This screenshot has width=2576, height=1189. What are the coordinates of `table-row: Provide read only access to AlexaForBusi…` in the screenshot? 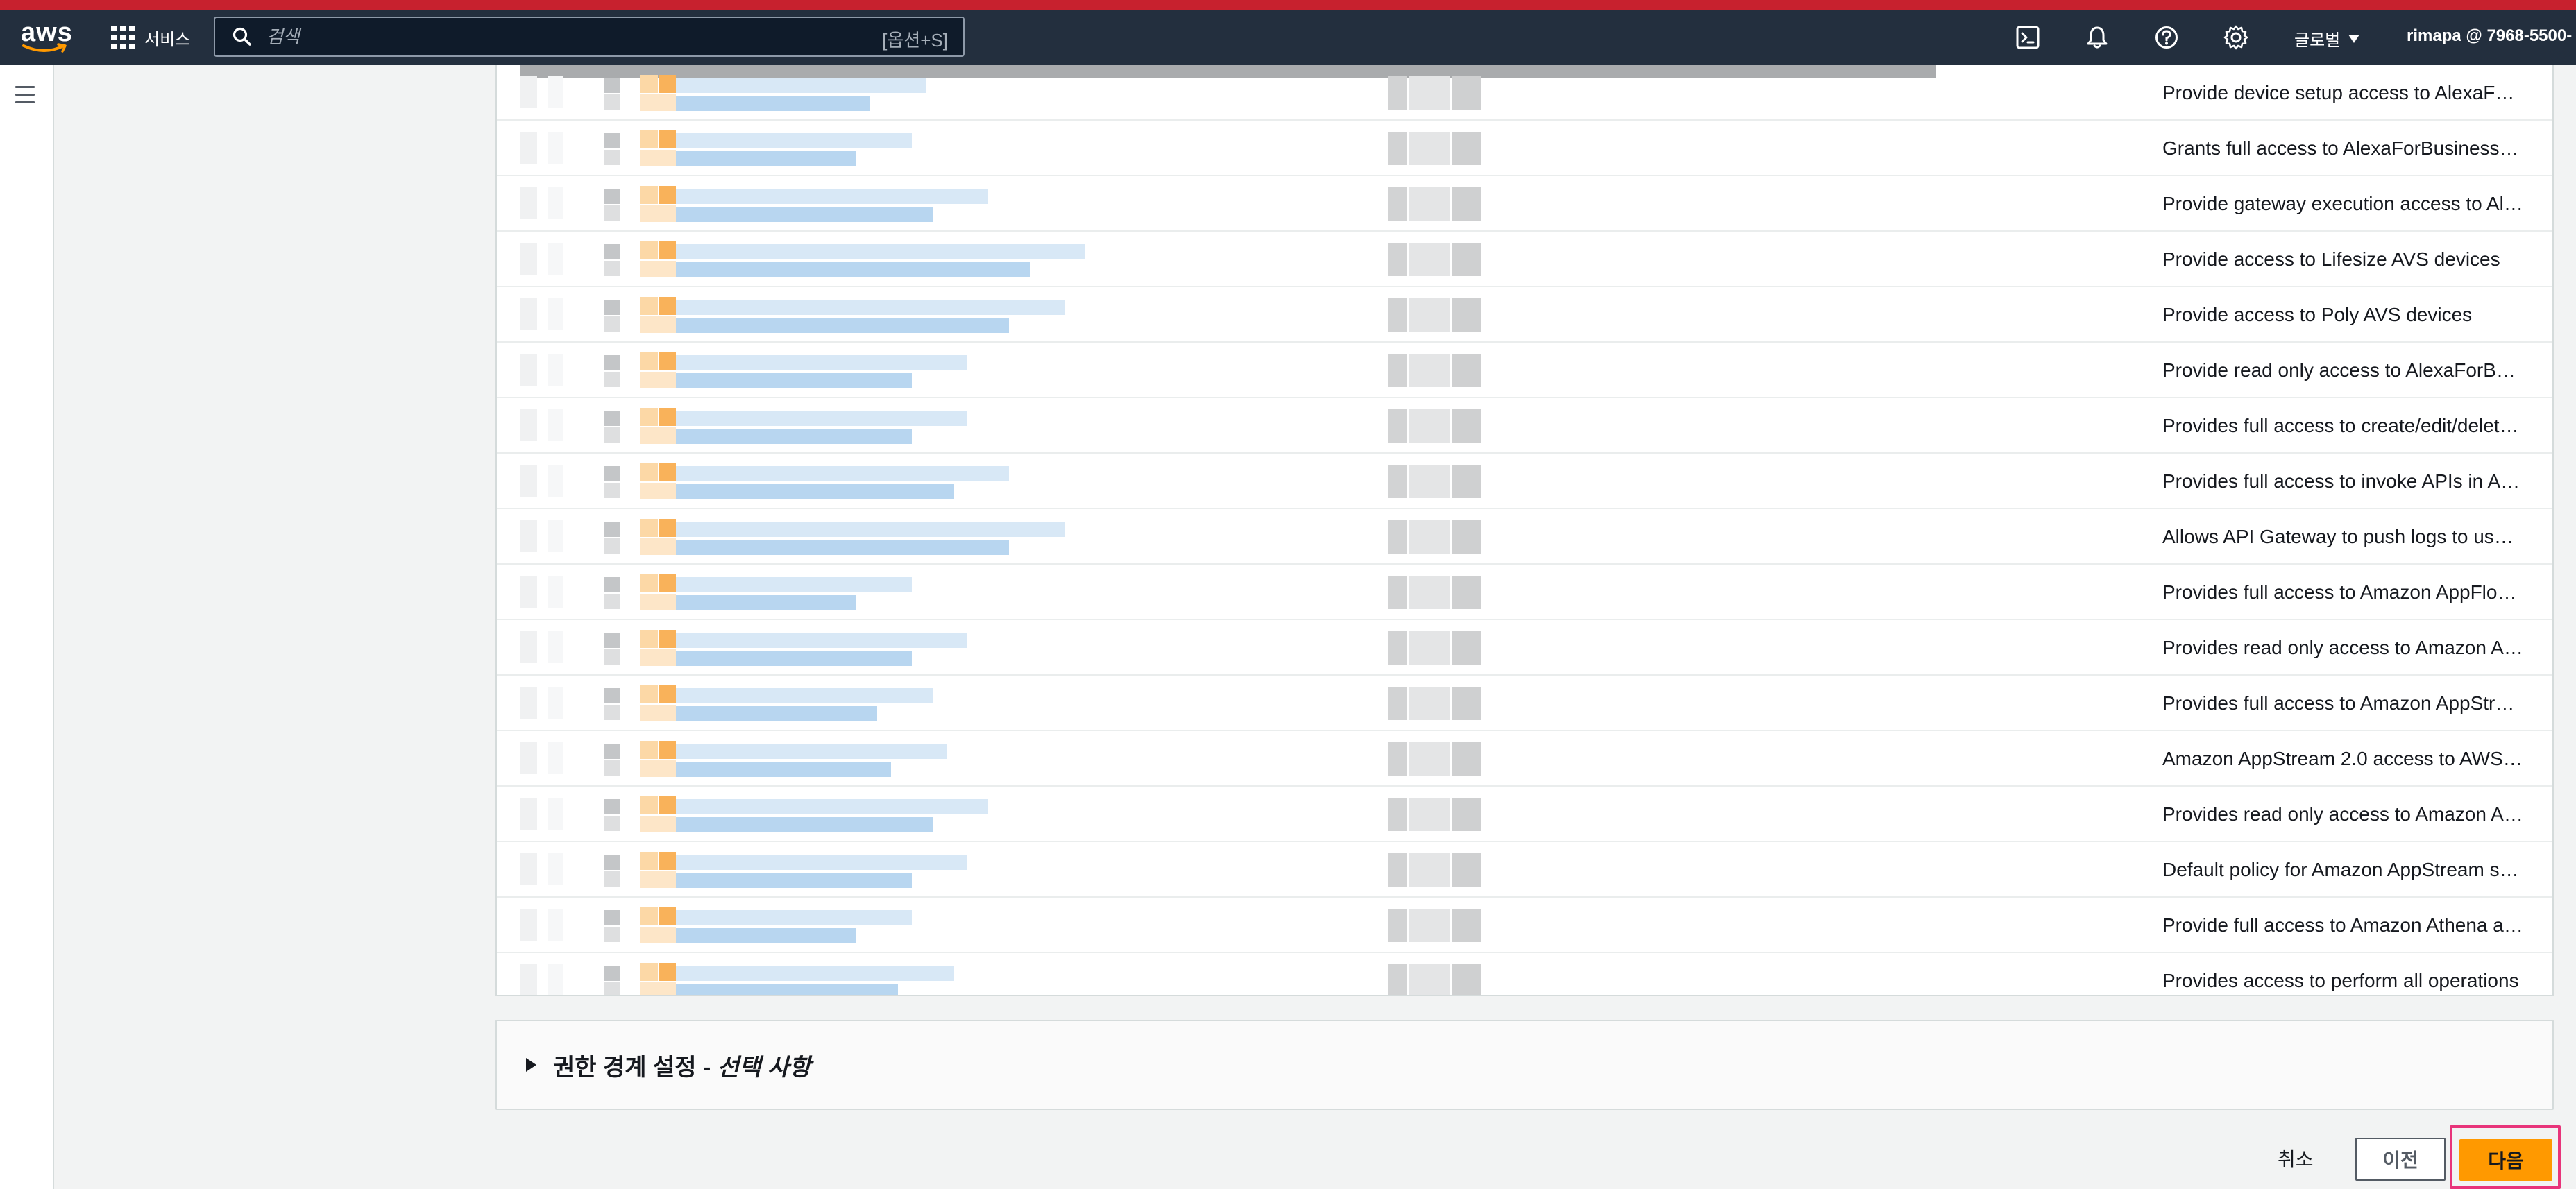 It's located at (1525, 370).